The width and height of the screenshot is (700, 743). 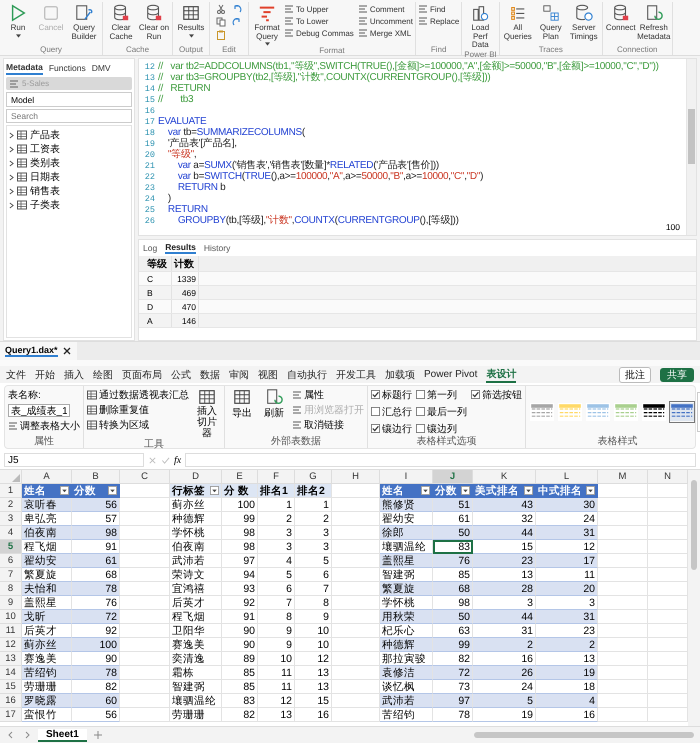 What do you see at coordinates (623, 477) in the screenshot?
I see `column-header: M` at bounding box center [623, 477].